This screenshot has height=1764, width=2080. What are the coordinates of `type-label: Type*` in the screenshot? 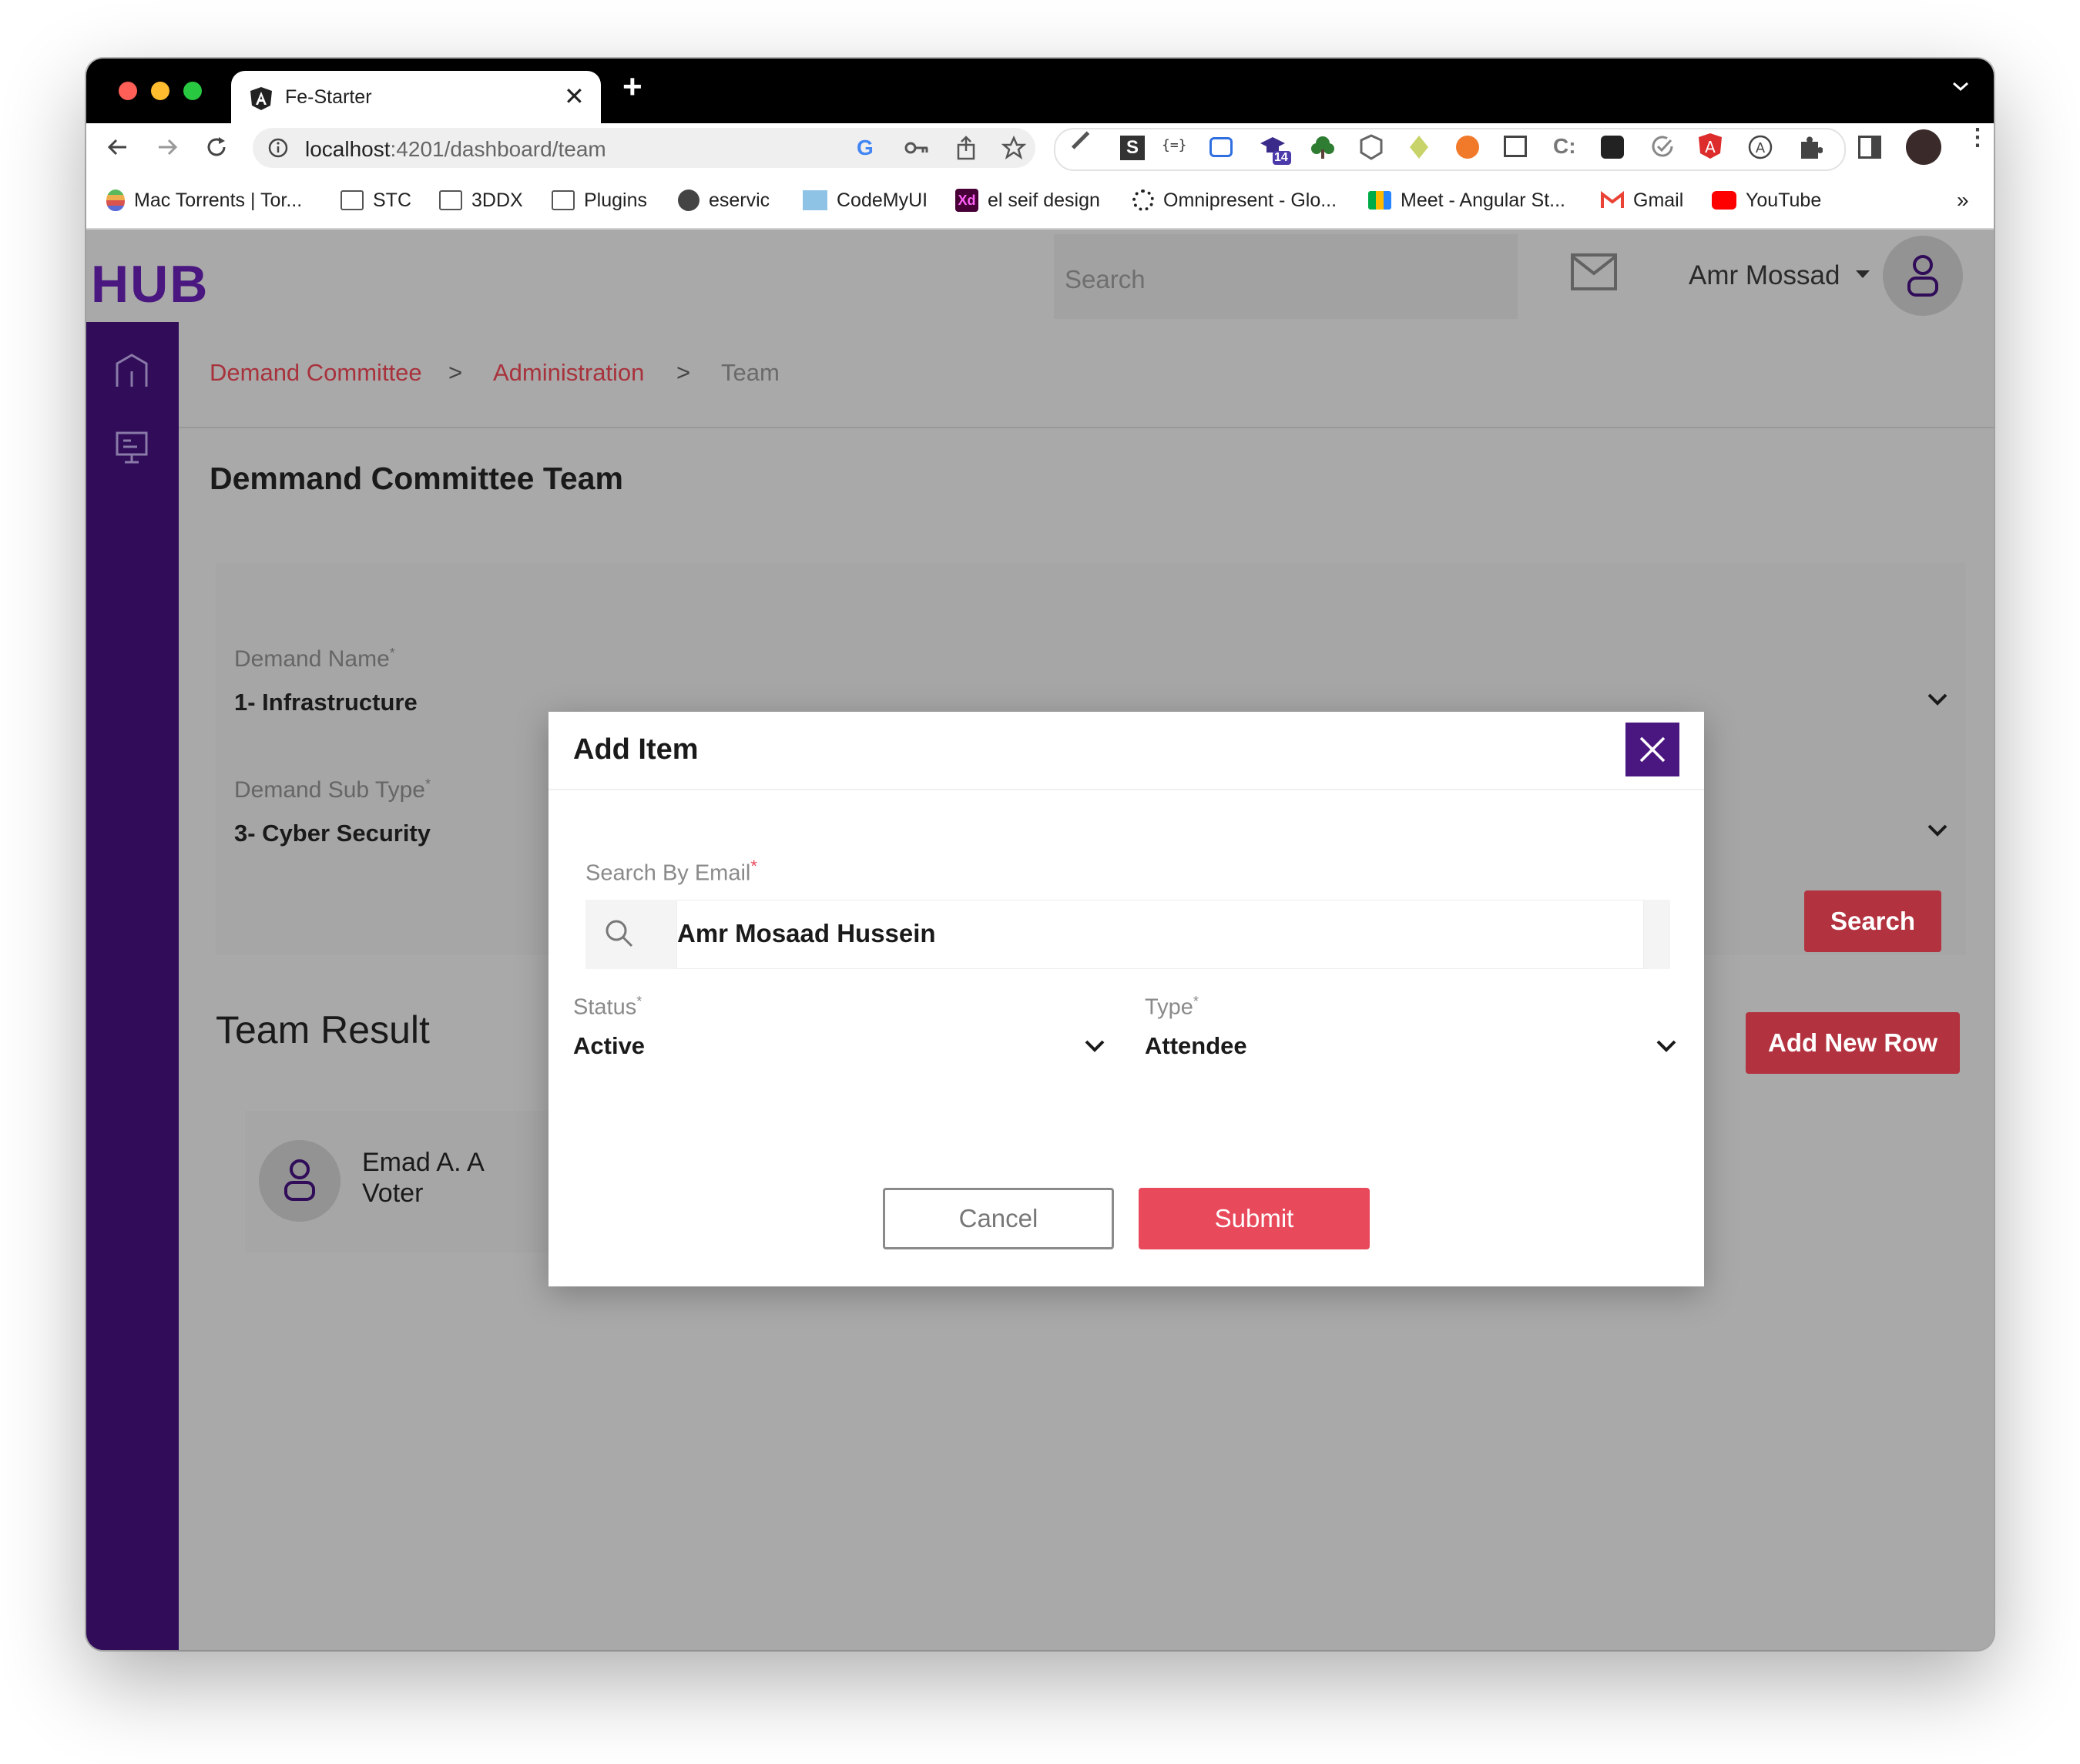 It's located at (1172, 1007).